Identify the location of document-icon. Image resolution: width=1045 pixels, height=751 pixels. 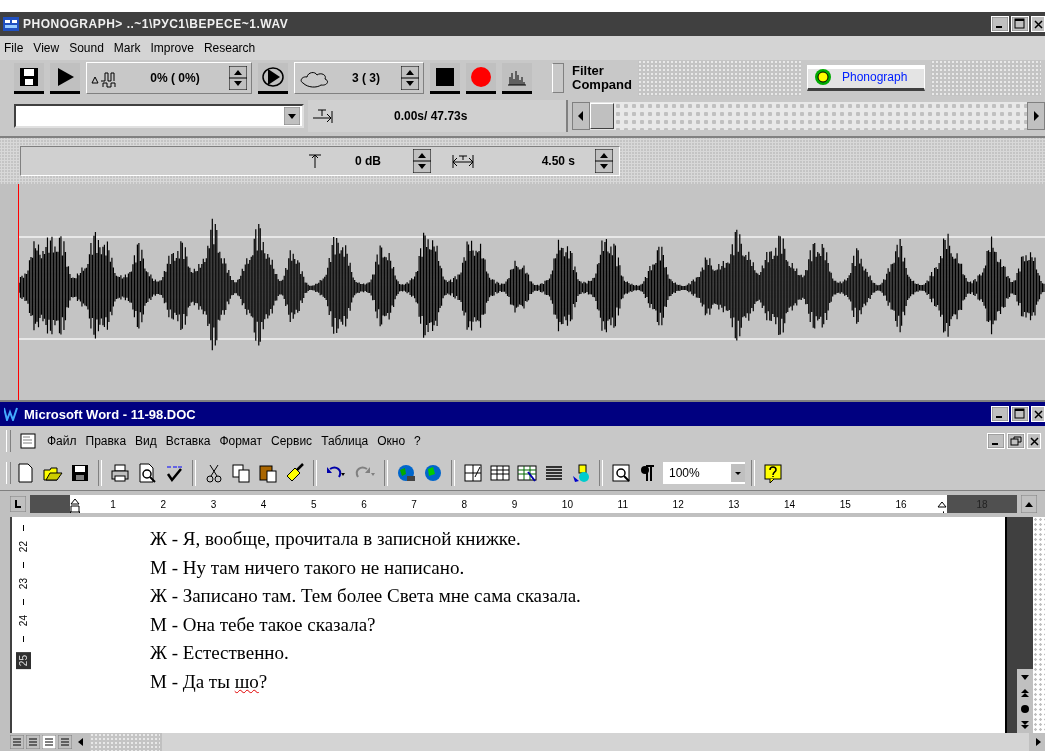
(29, 441).